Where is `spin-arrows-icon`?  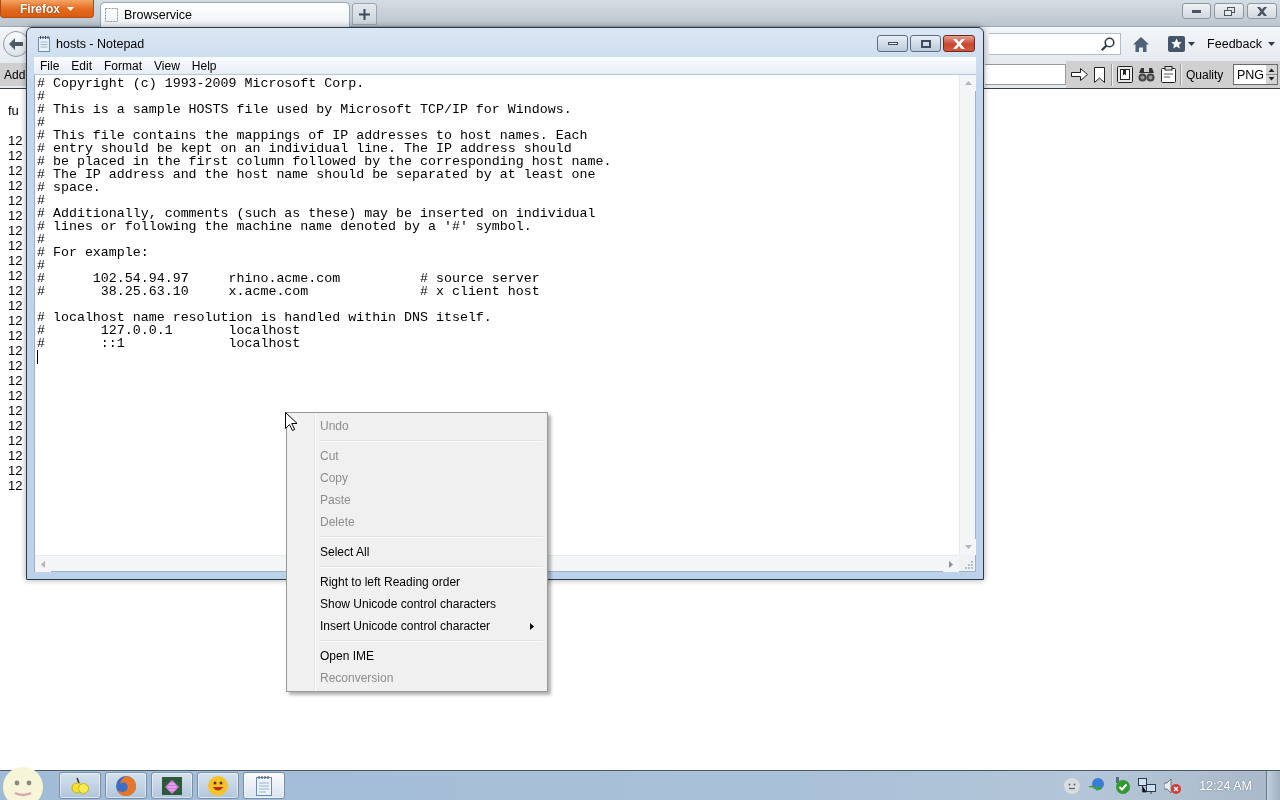
spin-arrows-icon is located at coordinates (1271, 74).